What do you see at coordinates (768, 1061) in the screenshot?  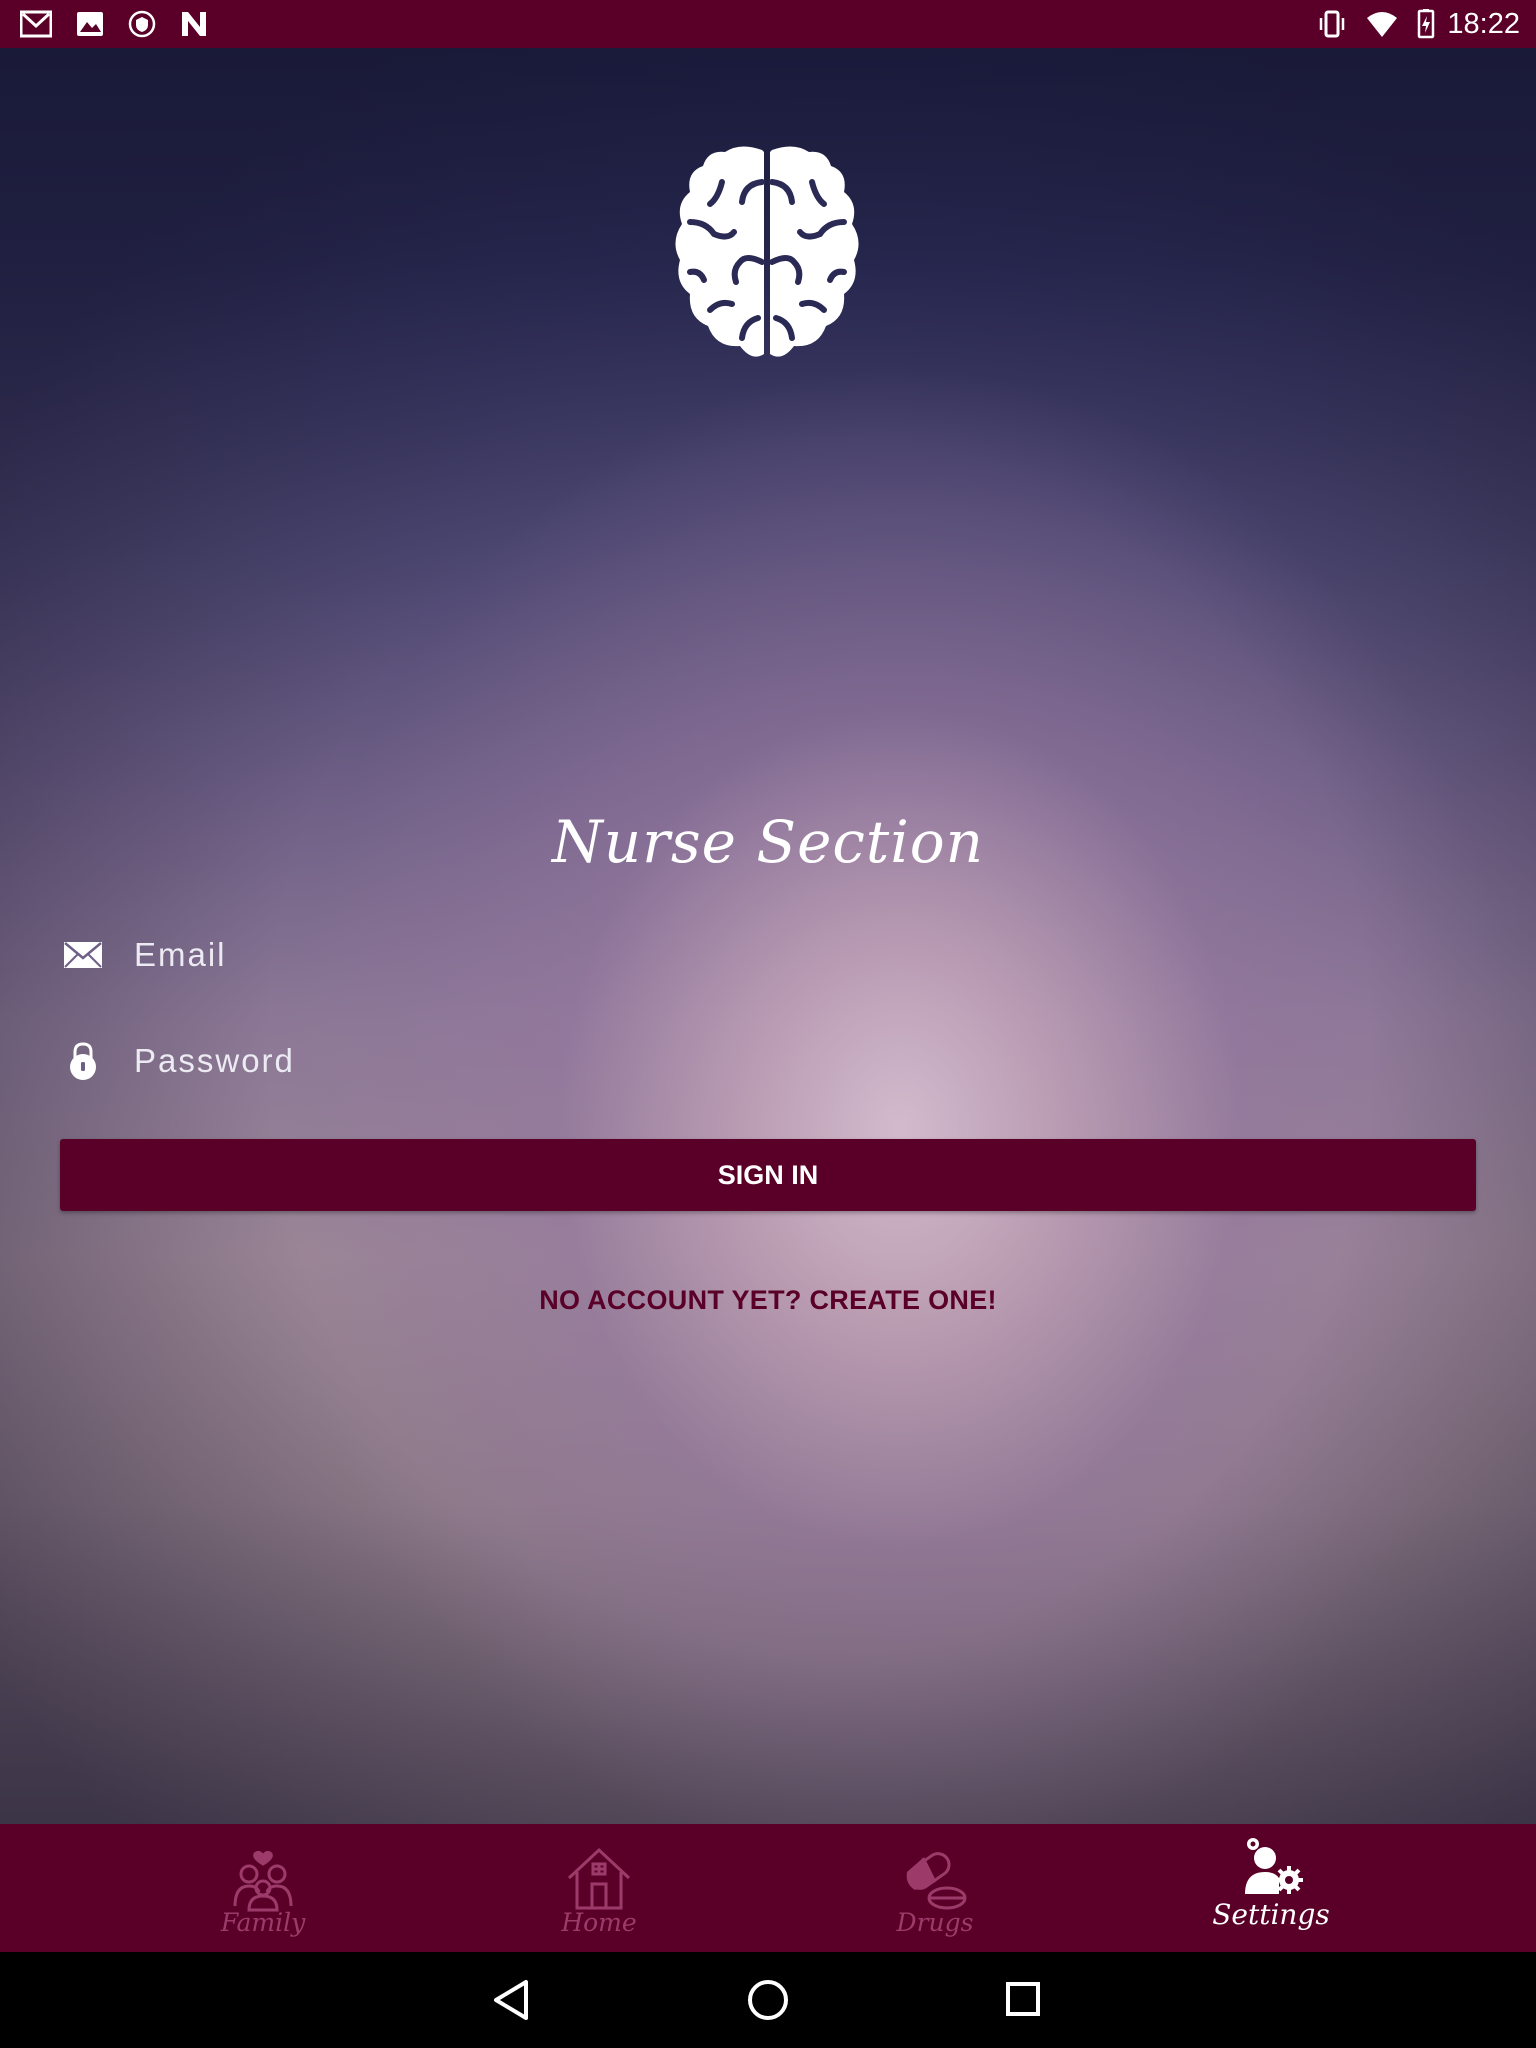 I see `password-field: Password` at bounding box center [768, 1061].